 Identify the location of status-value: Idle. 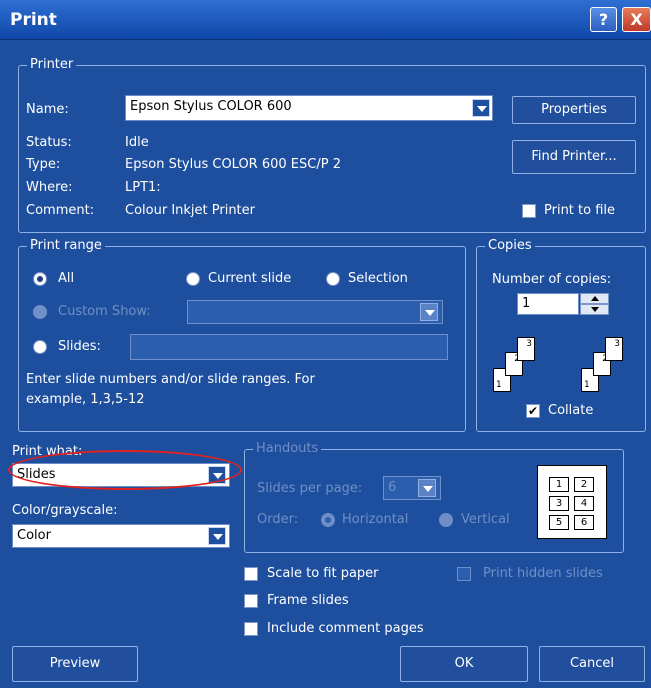
(137, 142).